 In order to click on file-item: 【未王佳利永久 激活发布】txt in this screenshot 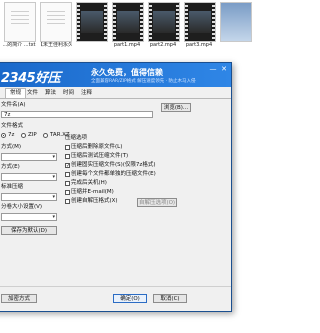, I will do `click(55, 28)`.